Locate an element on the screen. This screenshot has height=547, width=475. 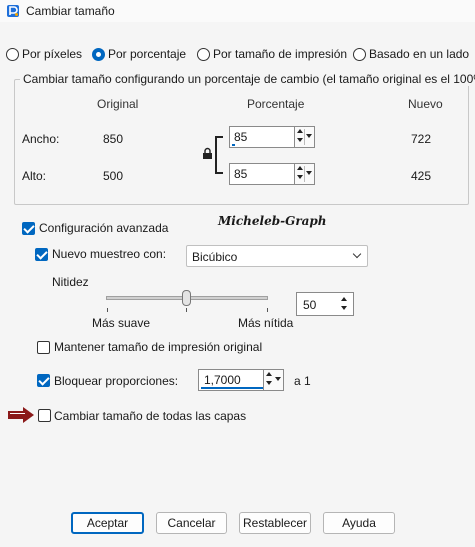
resample-method-value: Bicúbico is located at coordinates (214, 257).